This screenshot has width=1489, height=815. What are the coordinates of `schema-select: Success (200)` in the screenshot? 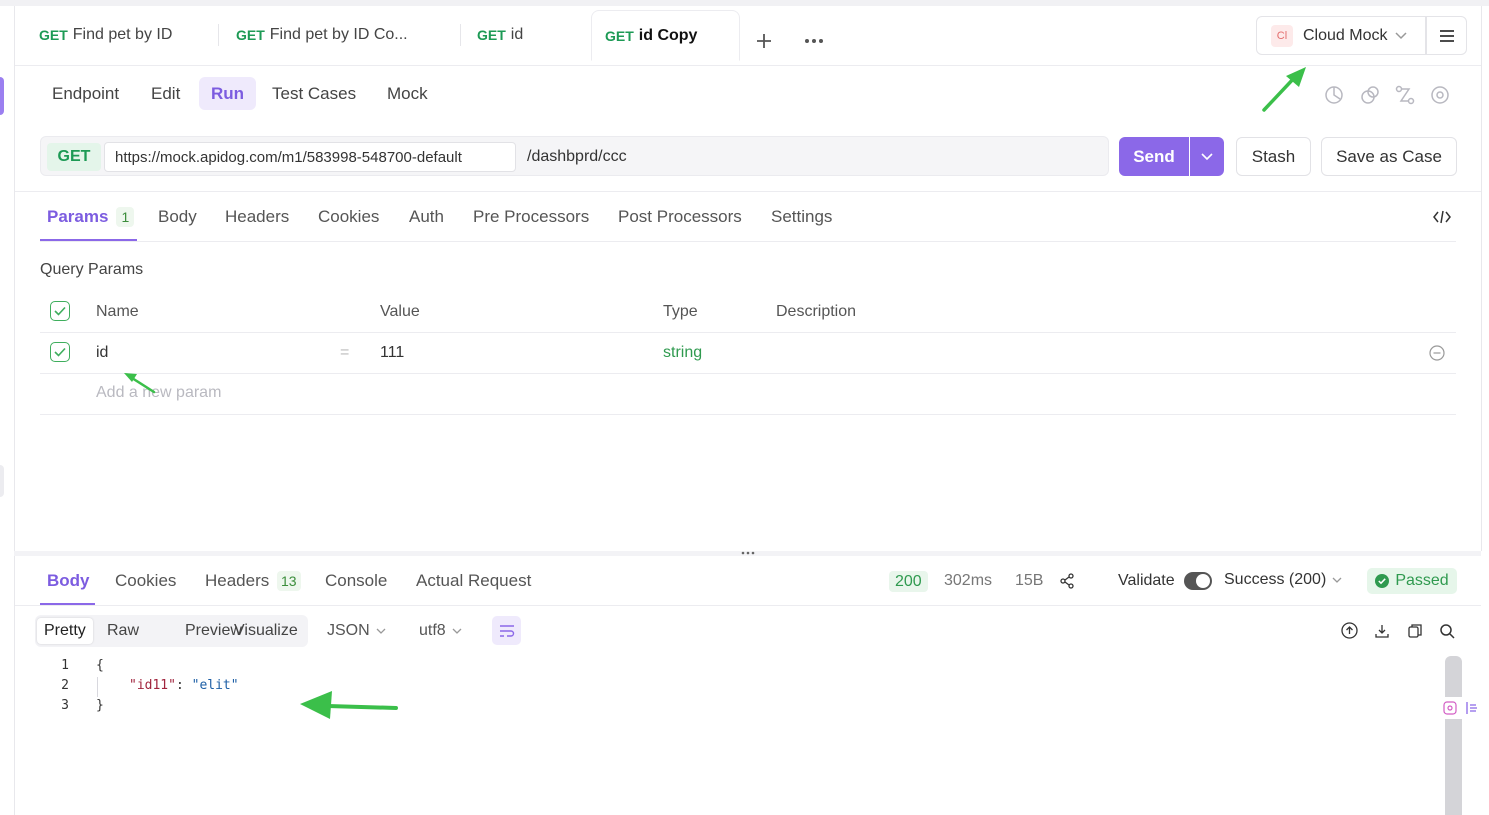 It's located at (1283, 580).